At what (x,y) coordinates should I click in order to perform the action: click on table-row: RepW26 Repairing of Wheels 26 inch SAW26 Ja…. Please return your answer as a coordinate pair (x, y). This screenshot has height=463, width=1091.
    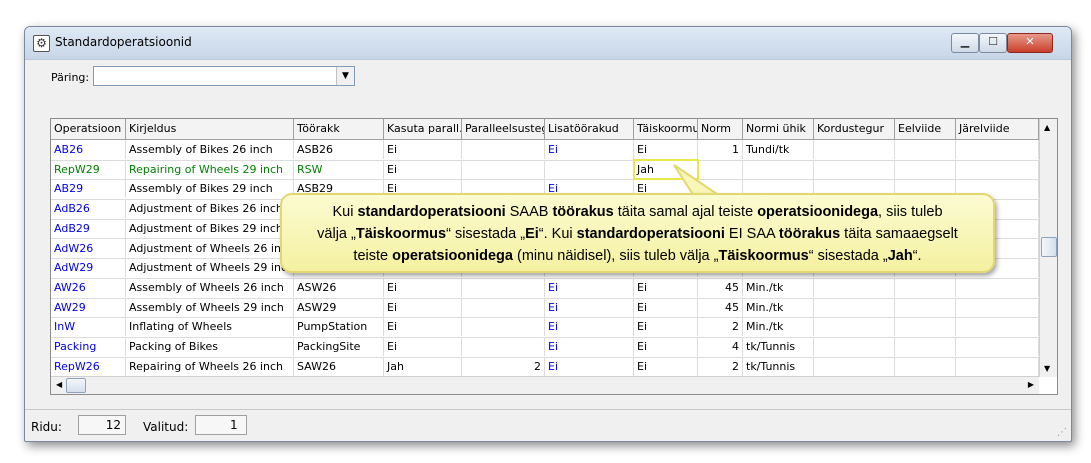
    Looking at the image, I should click on (545, 367).